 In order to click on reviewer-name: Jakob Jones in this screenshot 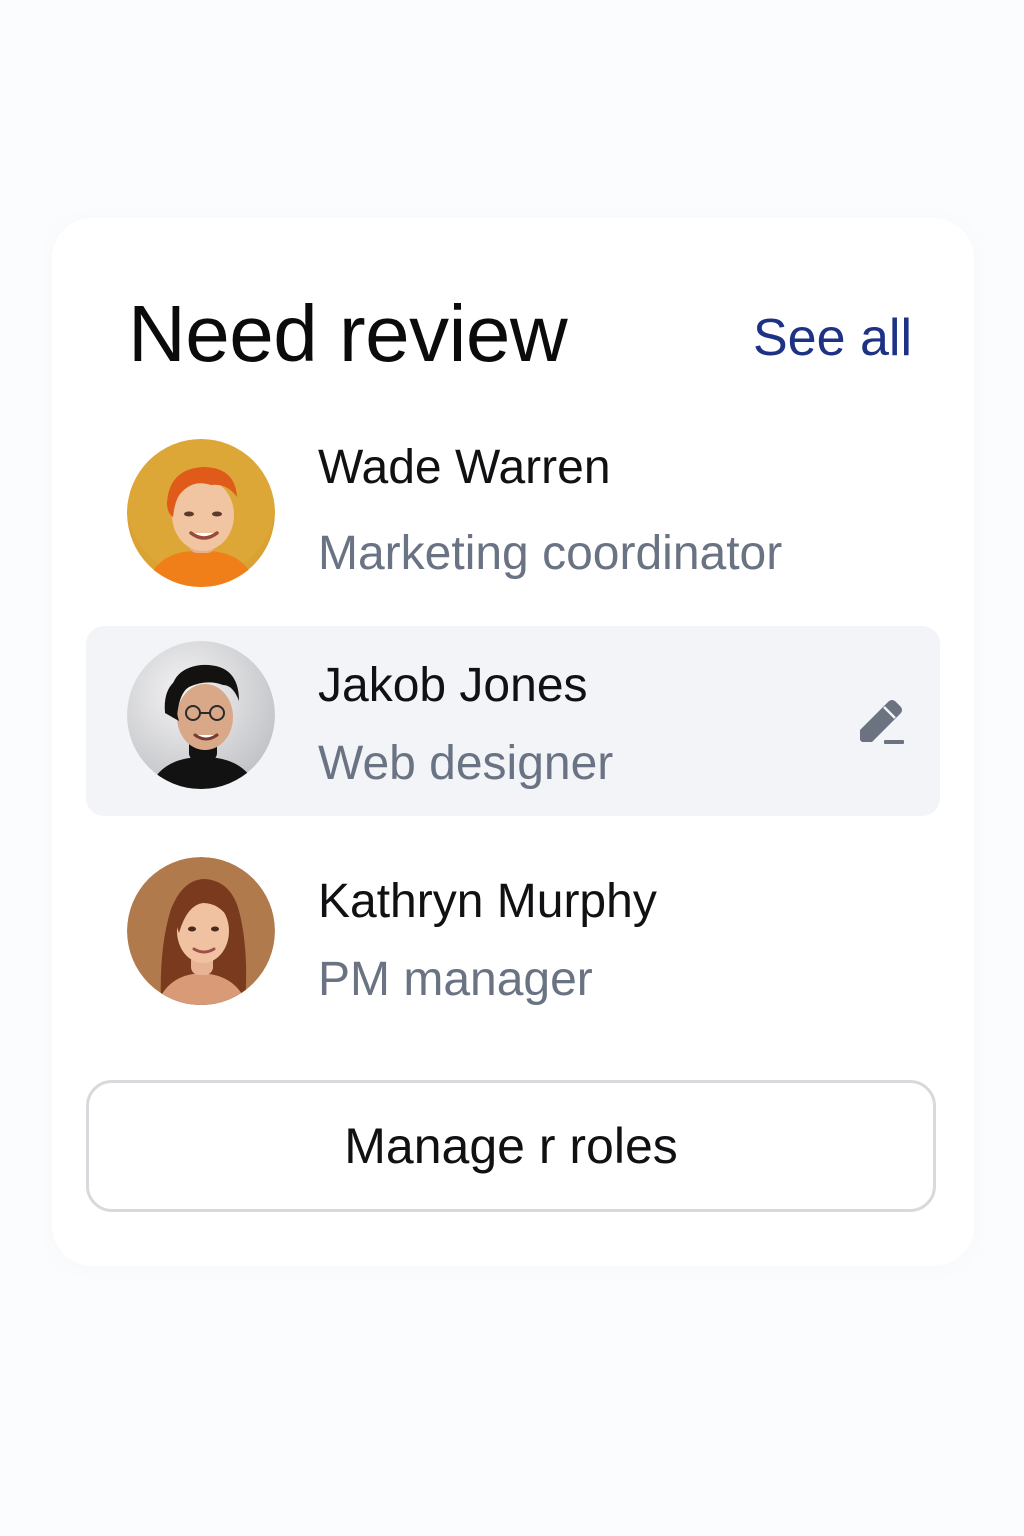, I will do `click(453, 685)`.